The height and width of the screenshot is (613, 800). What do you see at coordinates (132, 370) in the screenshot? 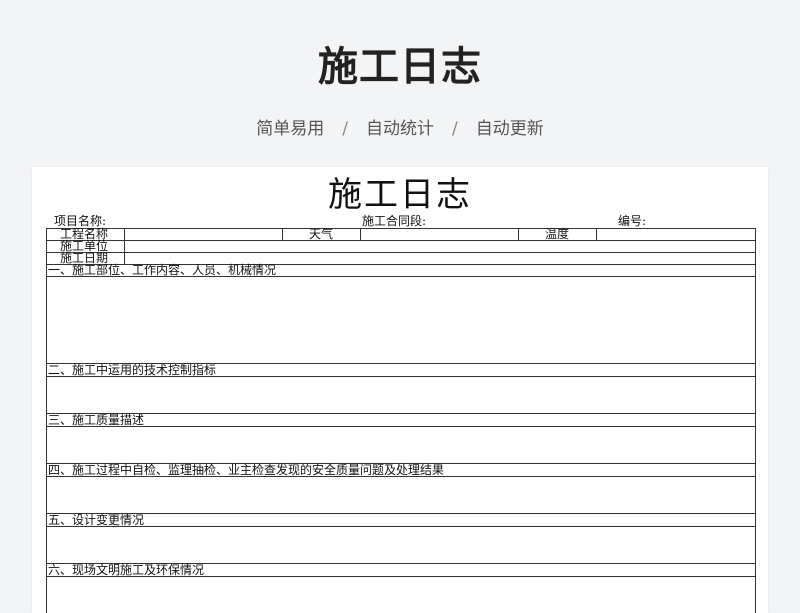
I see `section-title: 二、施工中运用的技术控制指标` at bounding box center [132, 370].